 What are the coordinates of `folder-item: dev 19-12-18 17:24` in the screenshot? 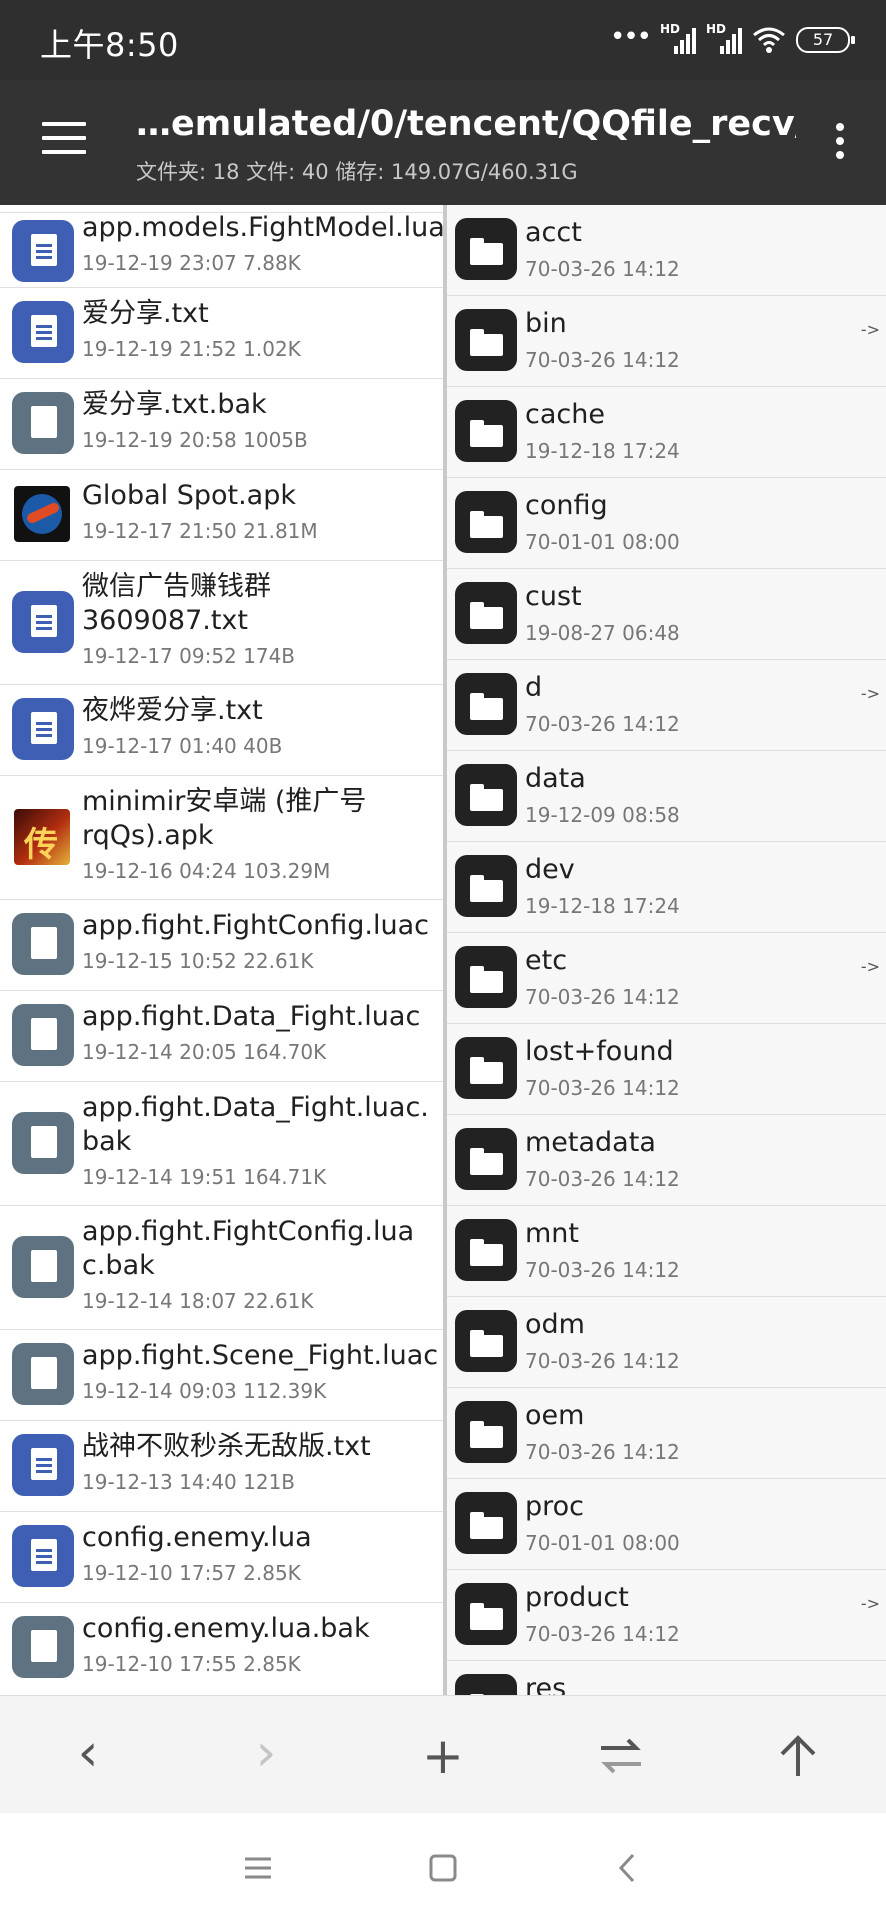 It's located at (666, 887).